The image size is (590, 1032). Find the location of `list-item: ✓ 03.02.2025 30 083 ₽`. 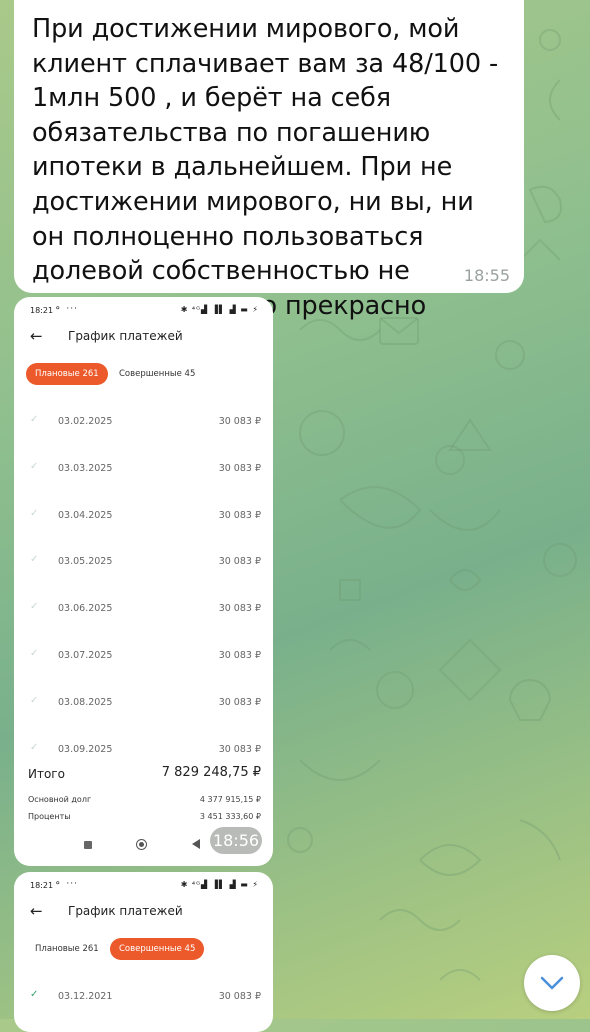

list-item: ✓ 03.02.2025 30 083 ₽ is located at coordinates (143, 420).